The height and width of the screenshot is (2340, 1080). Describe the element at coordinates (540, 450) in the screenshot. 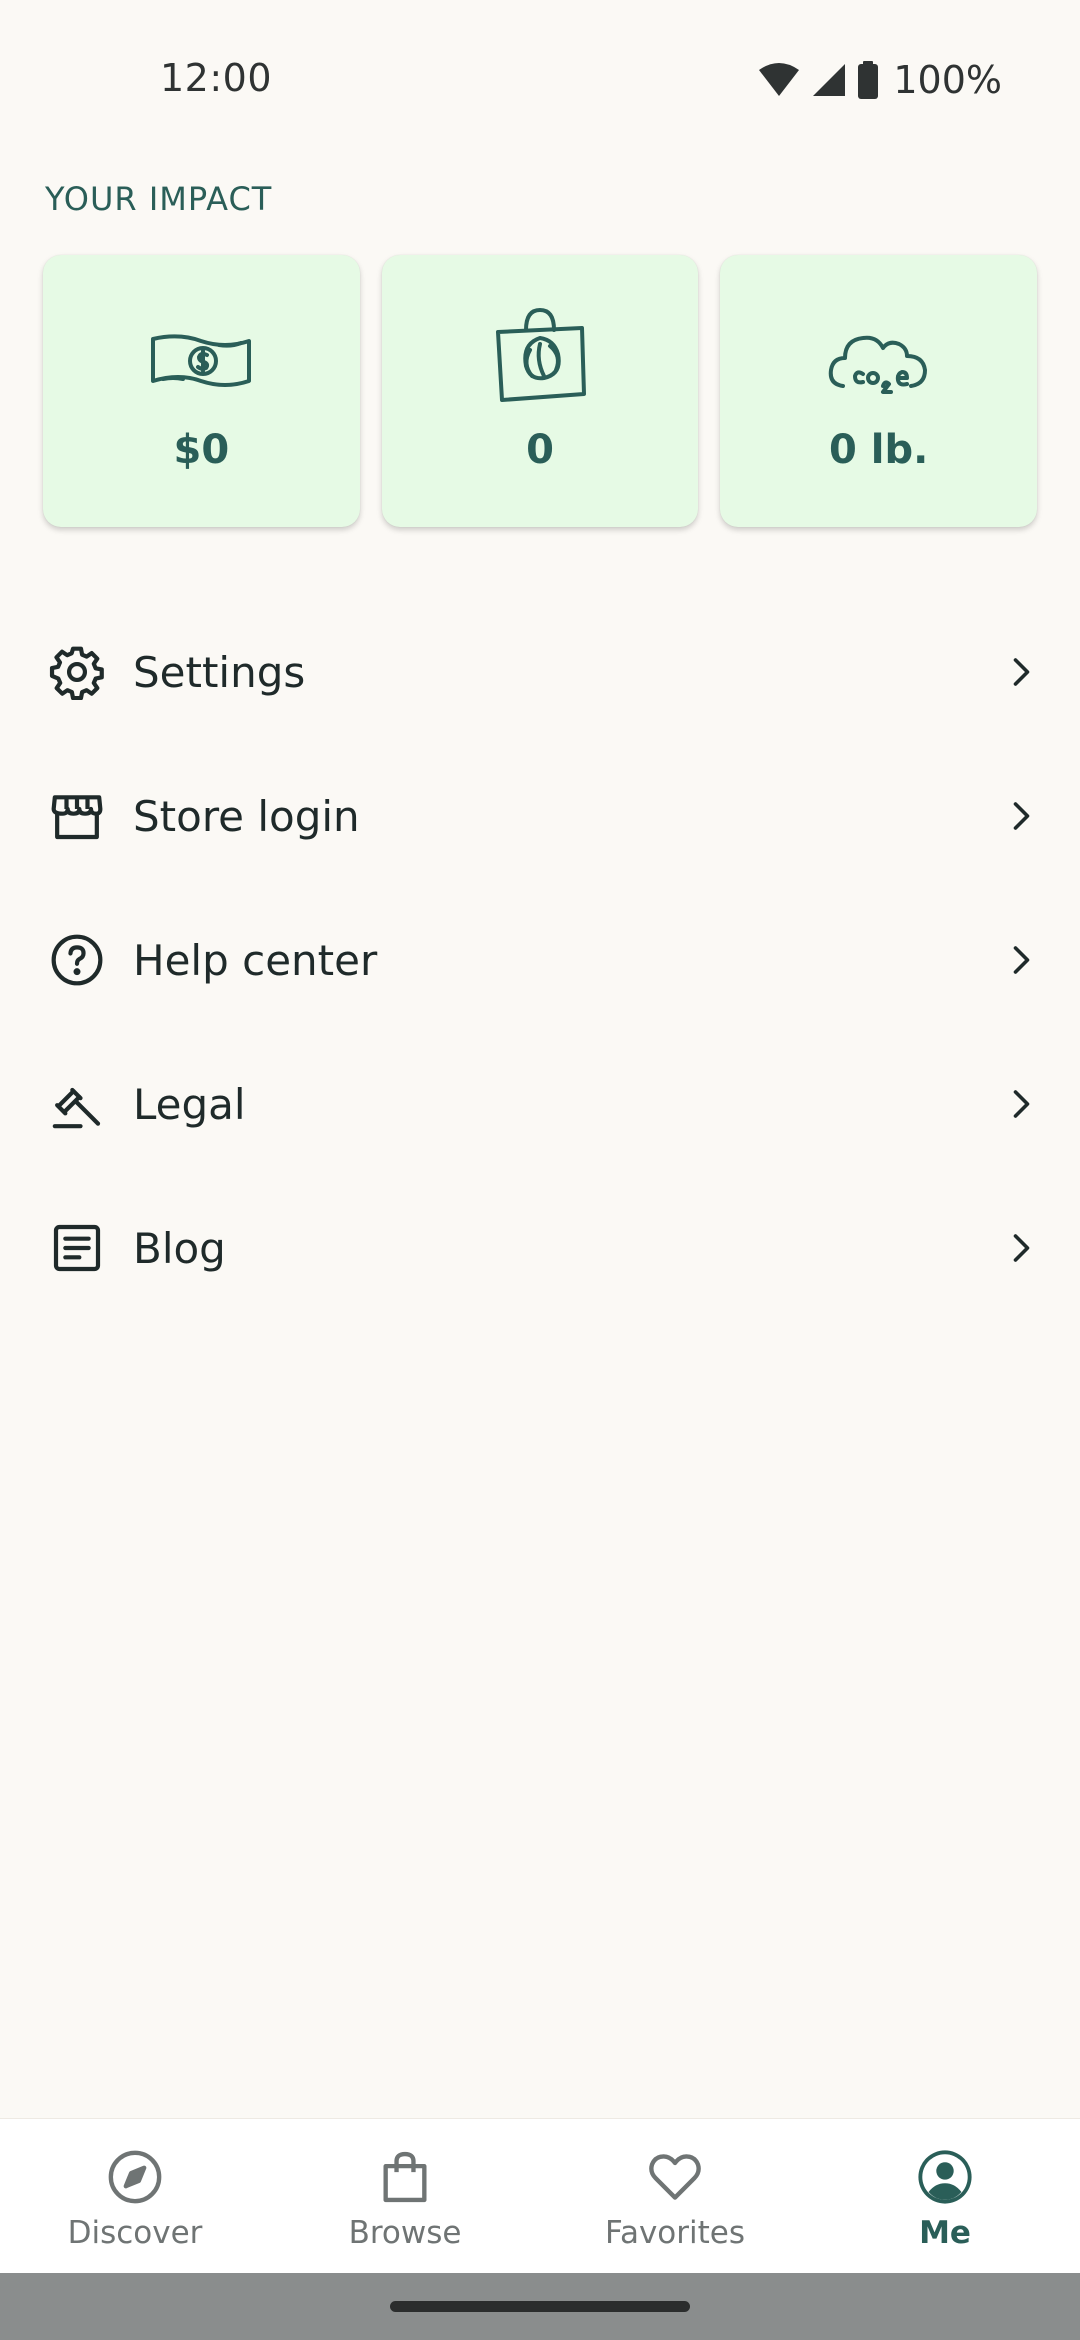

I see `bags-saved-value: 0` at that location.